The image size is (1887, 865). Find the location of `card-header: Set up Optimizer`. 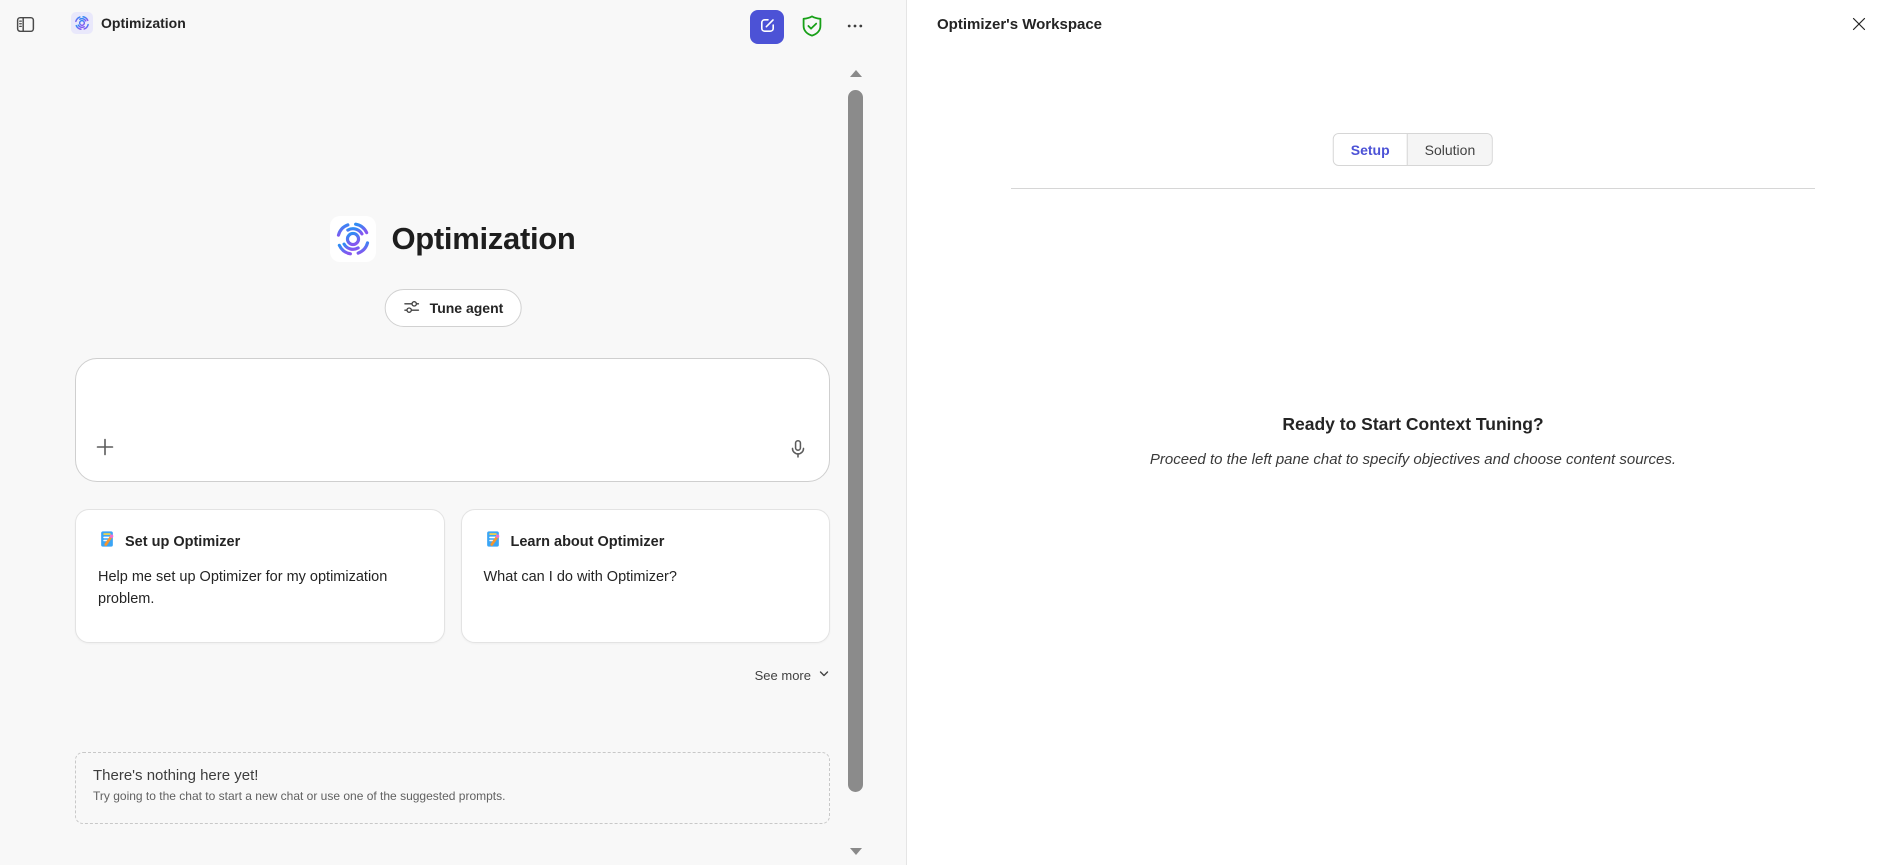

card-header: Set up Optimizer is located at coordinates (260, 541).